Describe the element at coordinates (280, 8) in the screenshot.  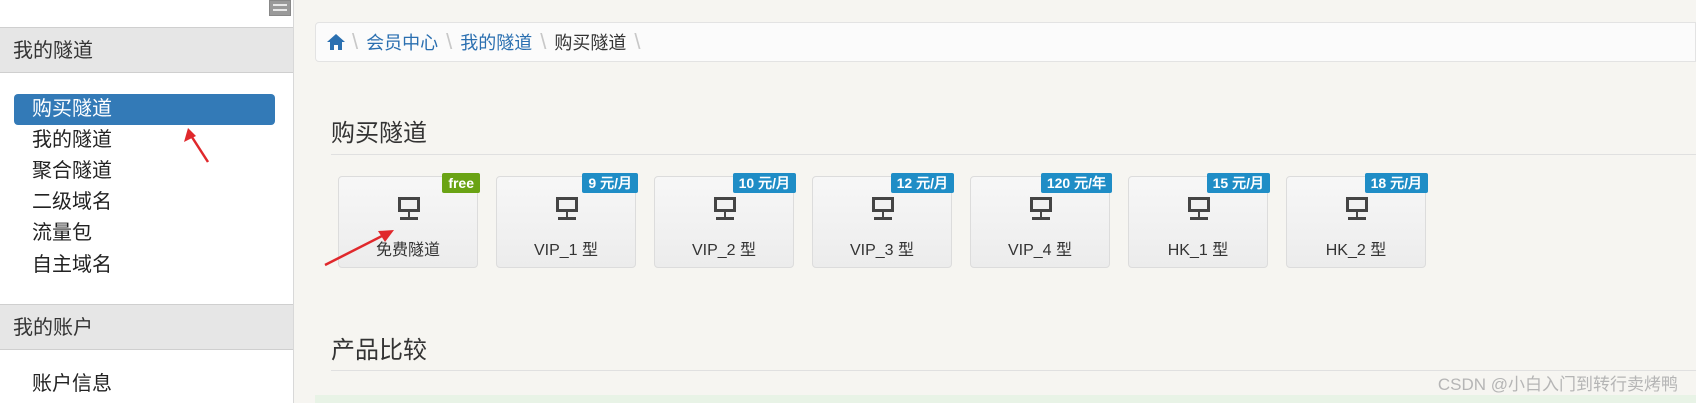
I see `menu-collapse-icon` at that location.